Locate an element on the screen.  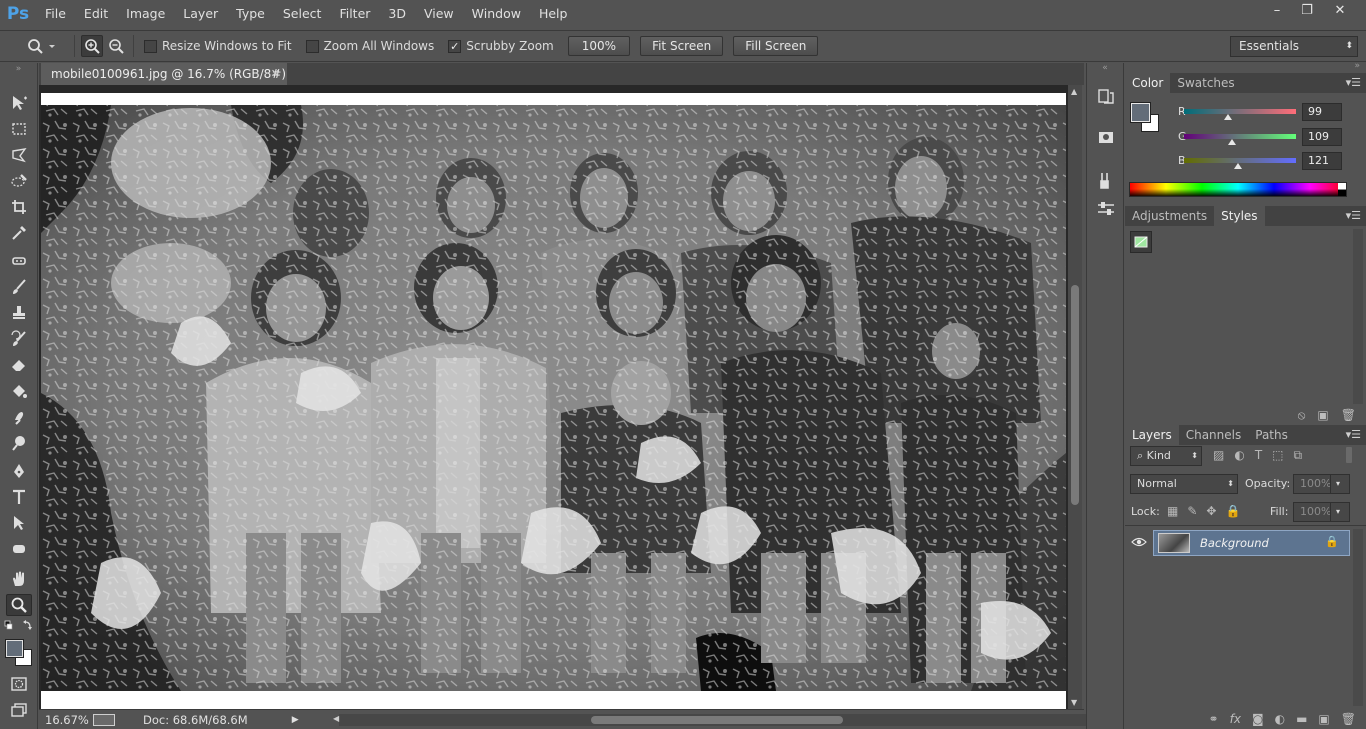
menu-edit: Edit is located at coordinates (96, 14).